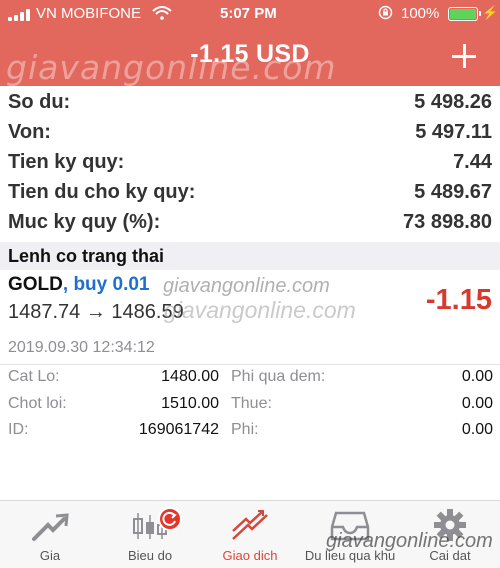 This screenshot has height=568, width=500. I want to click on take-profit-label: Chot loi:, so click(37, 403).